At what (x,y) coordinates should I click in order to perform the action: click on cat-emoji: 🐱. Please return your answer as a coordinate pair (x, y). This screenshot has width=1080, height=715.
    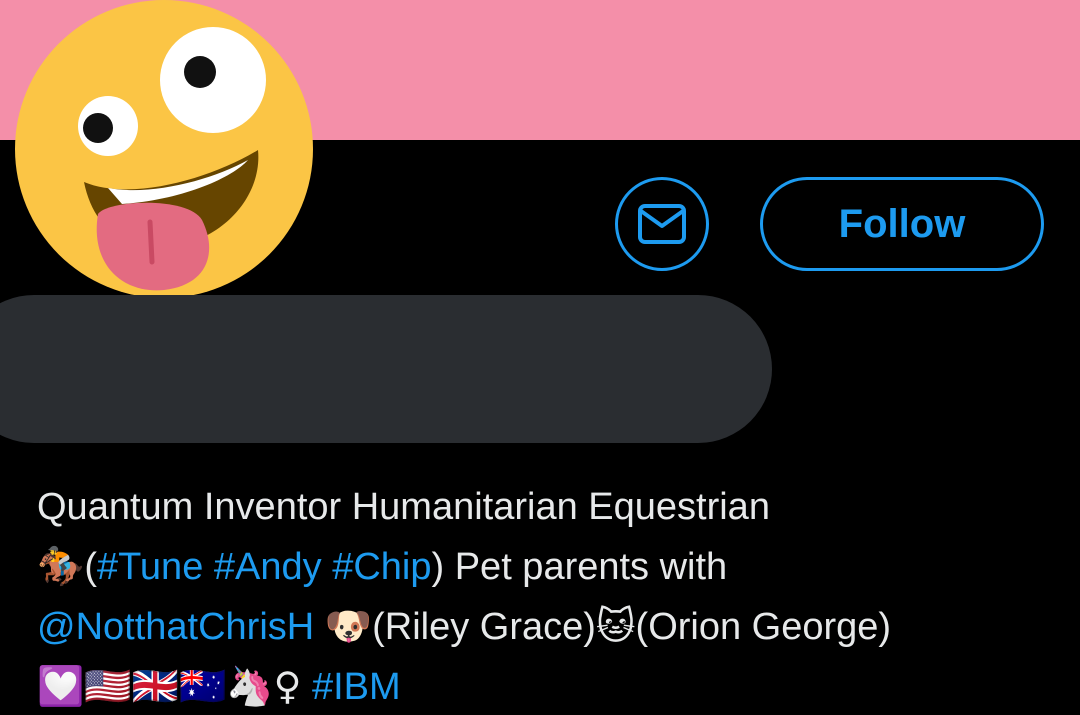
    Looking at the image, I should click on (615, 626).